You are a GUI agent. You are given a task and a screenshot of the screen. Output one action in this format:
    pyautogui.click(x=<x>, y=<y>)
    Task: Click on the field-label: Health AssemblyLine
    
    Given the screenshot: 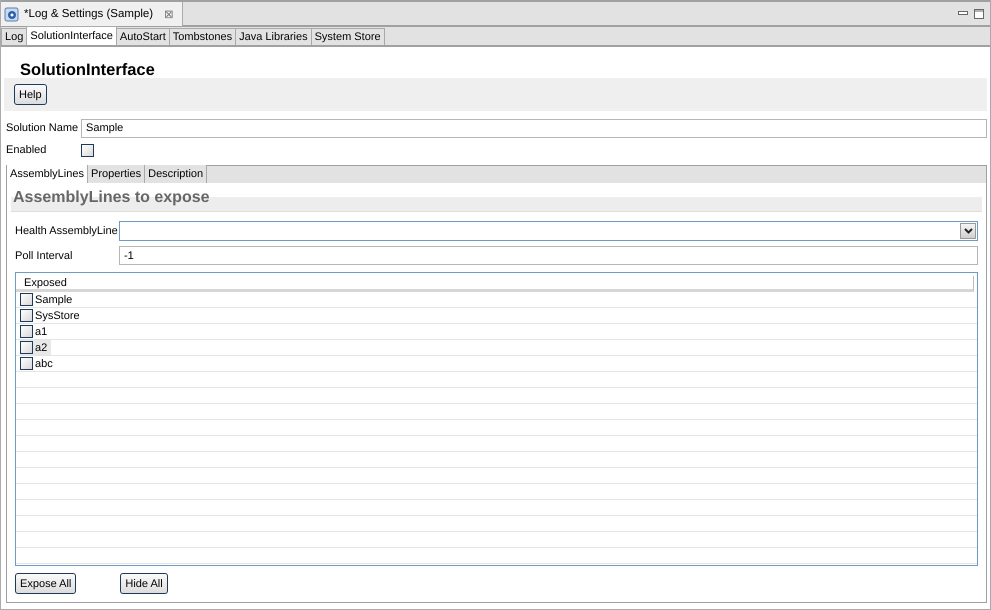 What is the action you would take?
    pyautogui.click(x=67, y=230)
    